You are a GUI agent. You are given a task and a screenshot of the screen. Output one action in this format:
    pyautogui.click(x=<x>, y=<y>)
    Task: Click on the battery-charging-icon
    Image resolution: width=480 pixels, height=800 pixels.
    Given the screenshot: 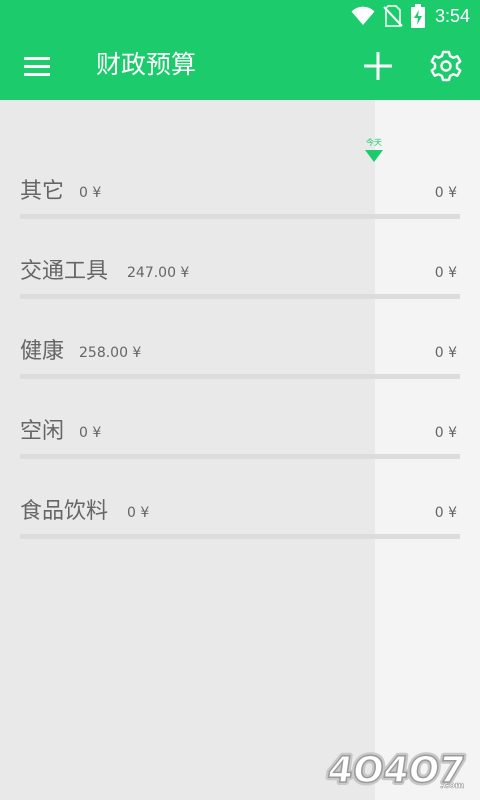 What is the action you would take?
    pyautogui.click(x=417, y=16)
    